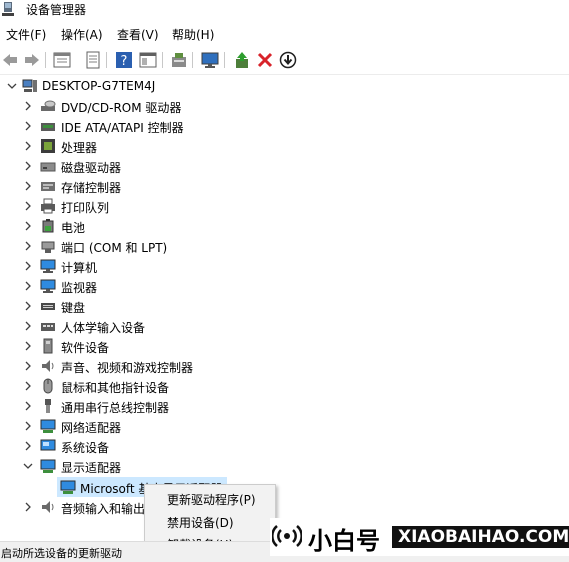 The width and height of the screenshot is (569, 562). I want to click on tree-item-basic-display: Microsoft 基本显示适配器, so click(284, 487).